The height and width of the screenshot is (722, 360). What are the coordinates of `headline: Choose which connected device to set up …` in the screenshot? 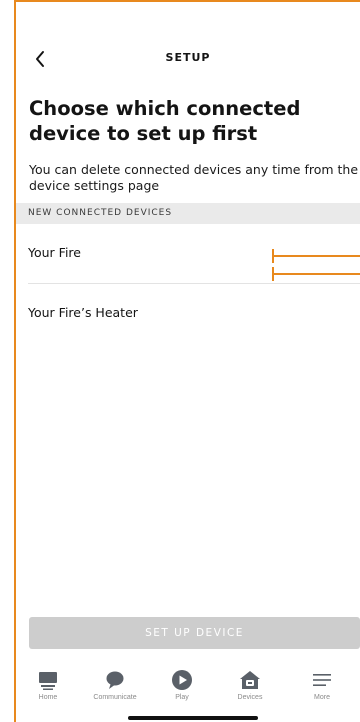 It's located at (165, 121).